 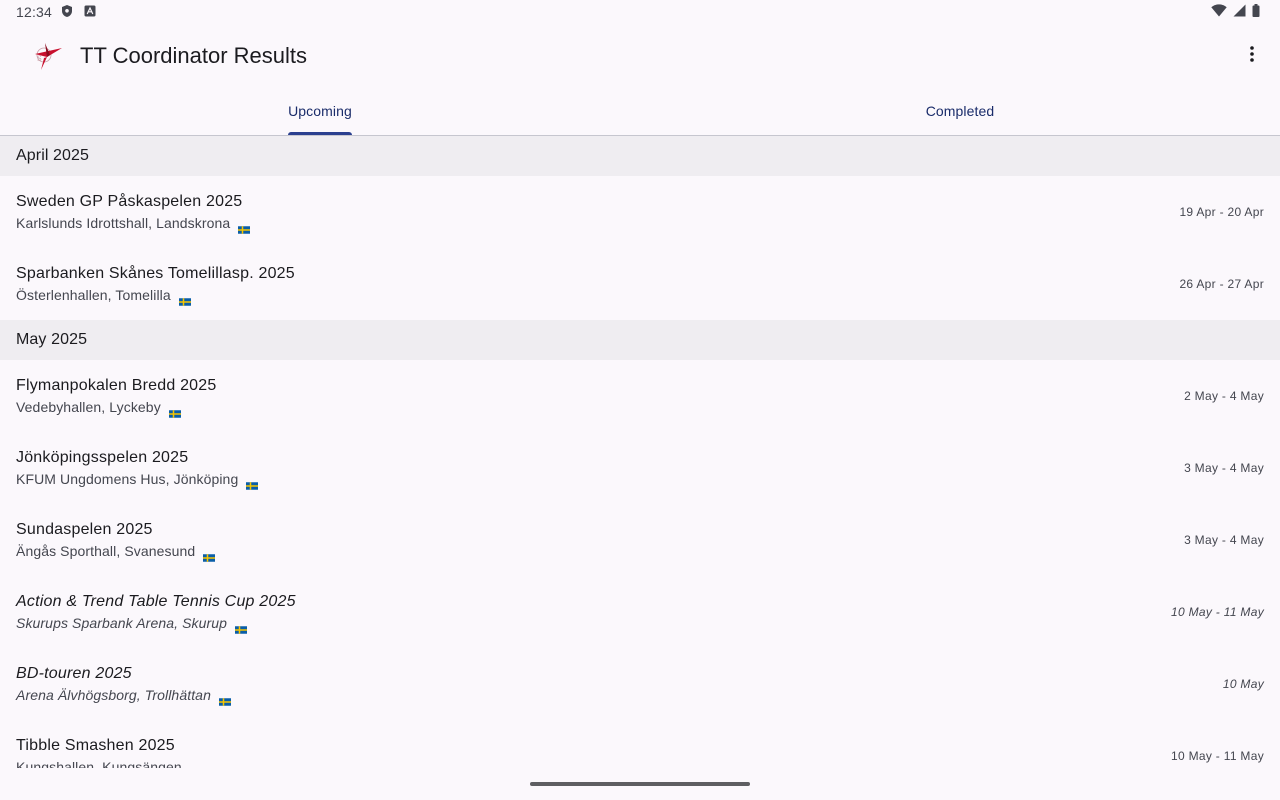 I want to click on event-name: Tibble Smashen 2025, so click(x=95, y=745).